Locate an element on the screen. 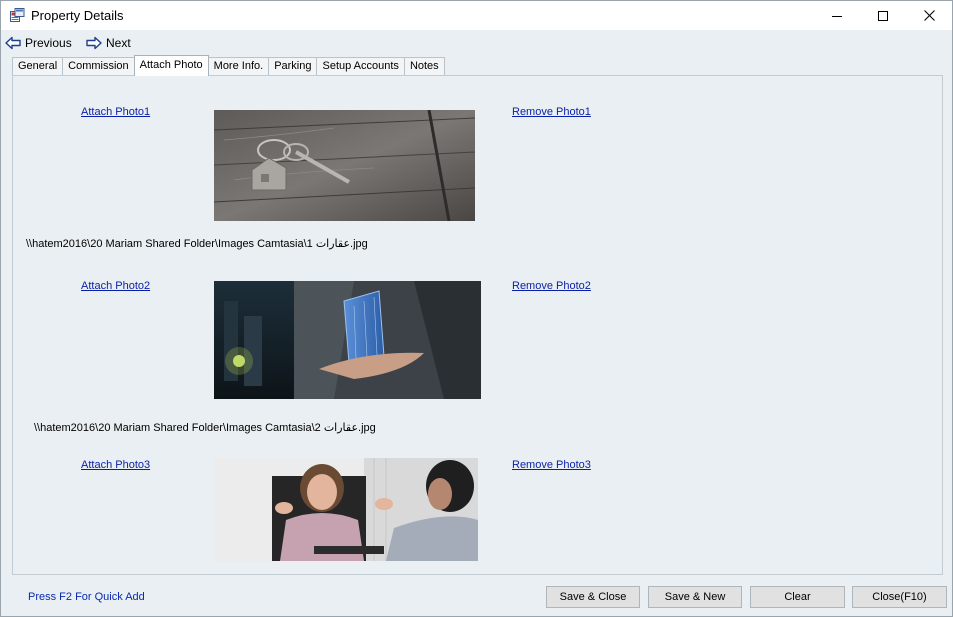  attach-photo1-link: Attach Photo1 is located at coordinates (115, 112).